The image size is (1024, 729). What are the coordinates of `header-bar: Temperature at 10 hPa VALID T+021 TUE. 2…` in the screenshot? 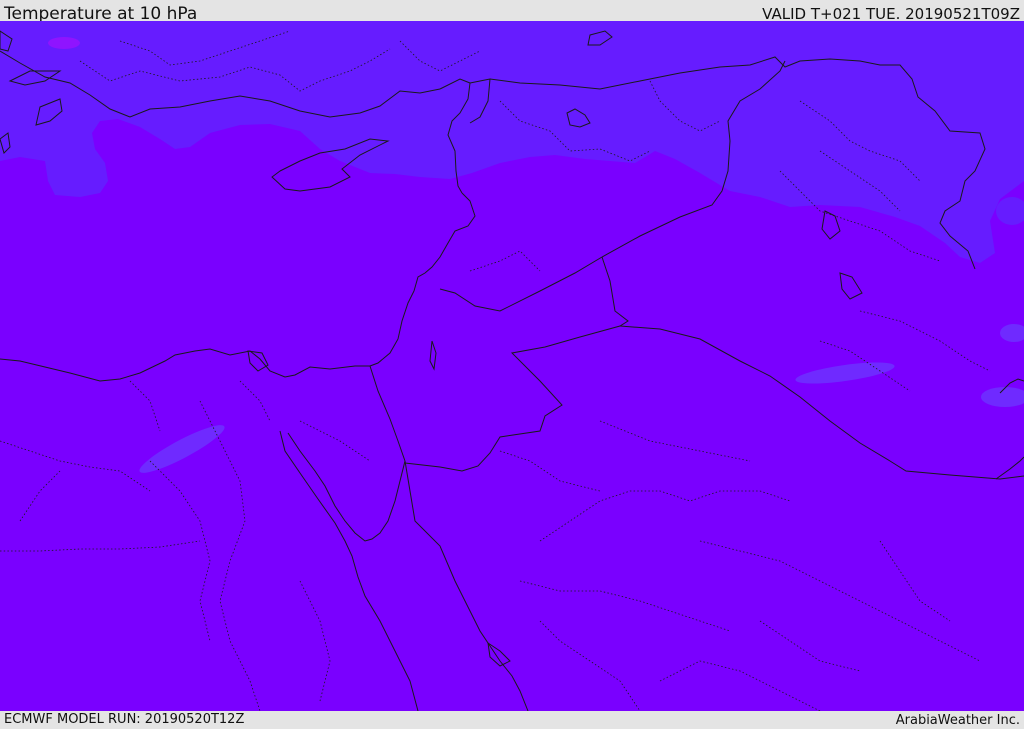 It's located at (512, 12).